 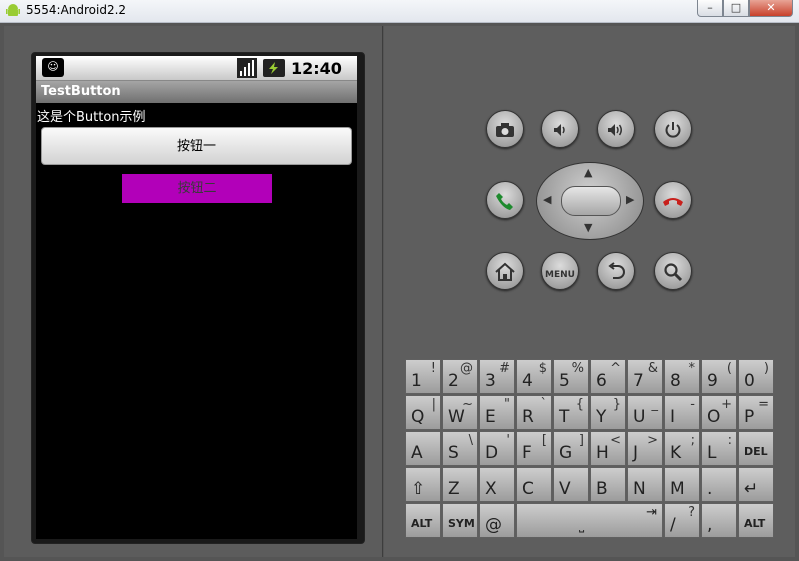 I want to click on key-q: Q |, so click(x=423, y=412).